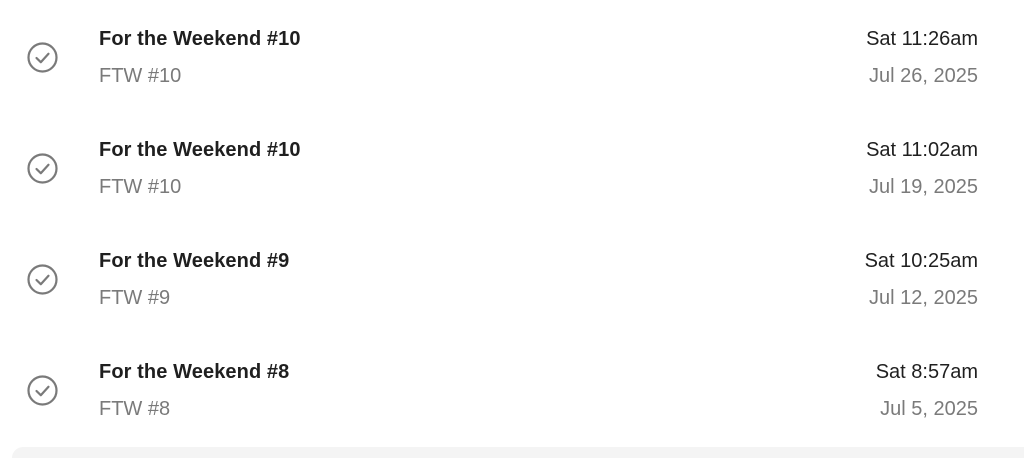 The width and height of the screenshot is (1024, 458). What do you see at coordinates (921, 261) in the screenshot?
I see `item-time: Sat 10:25am` at bounding box center [921, 261].